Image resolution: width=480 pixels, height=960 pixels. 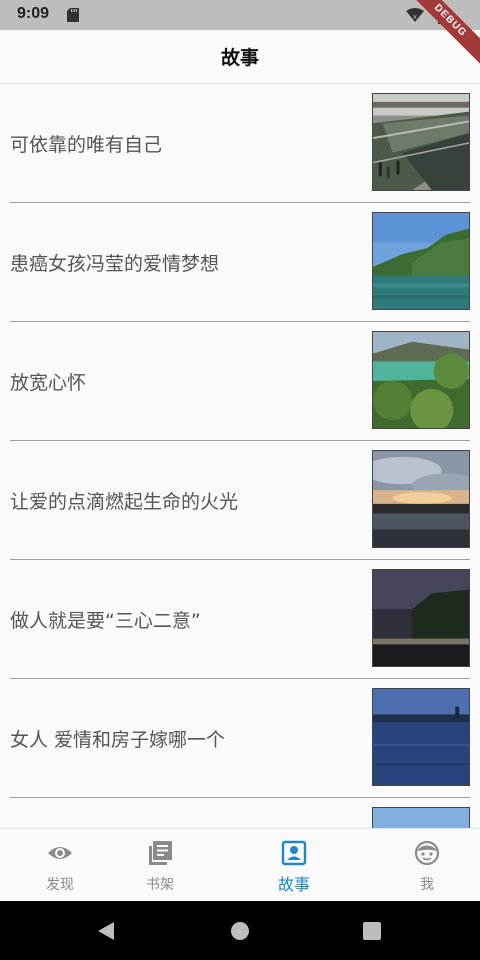 I want to click on story-list-item: 让爱的点滴燃起生命的火光, so click(x=240, y=500).